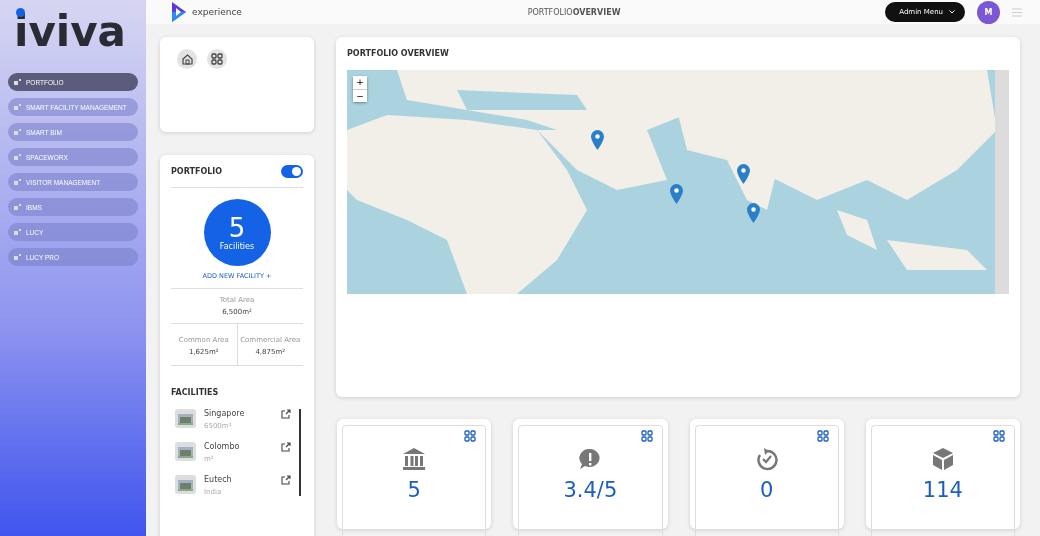  I want to click on dashboard-button, so click(217, 59).